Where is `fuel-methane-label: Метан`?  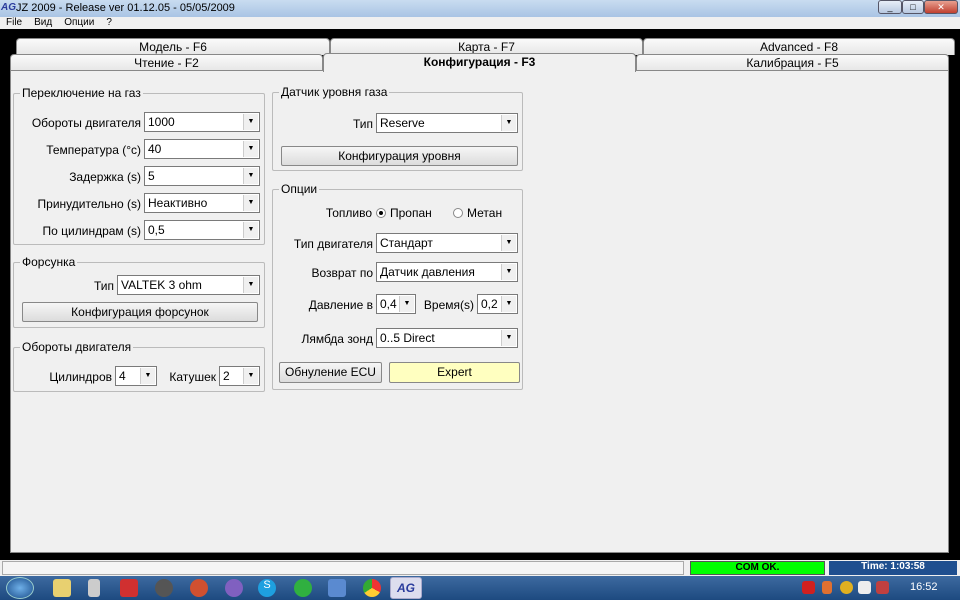 fuel-methane-label: Метан is located at coordinates (484, 213).